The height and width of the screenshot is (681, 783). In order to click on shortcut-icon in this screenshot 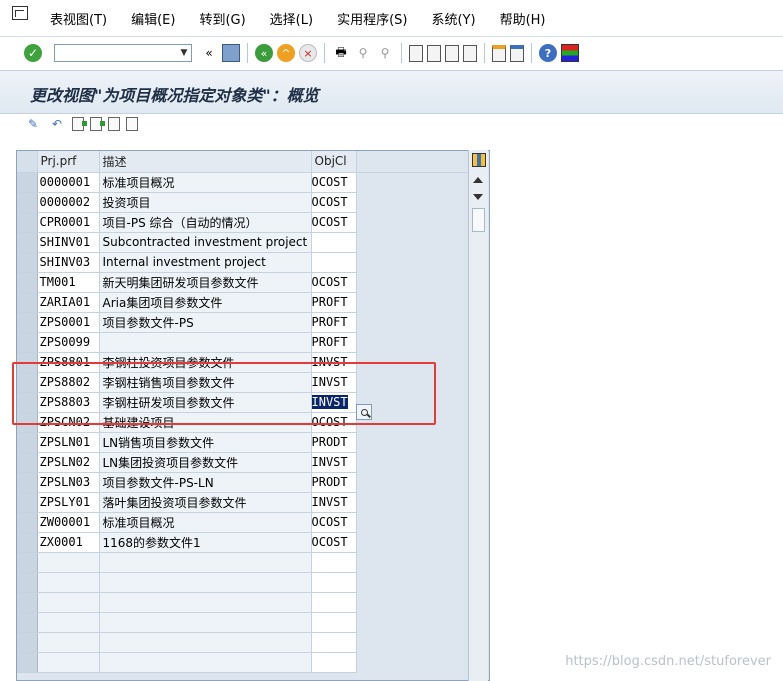, I will do `click(517, 53)`.